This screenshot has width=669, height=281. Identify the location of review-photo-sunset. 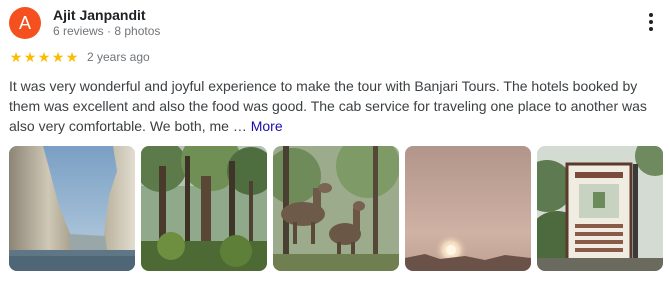
(468, 208).